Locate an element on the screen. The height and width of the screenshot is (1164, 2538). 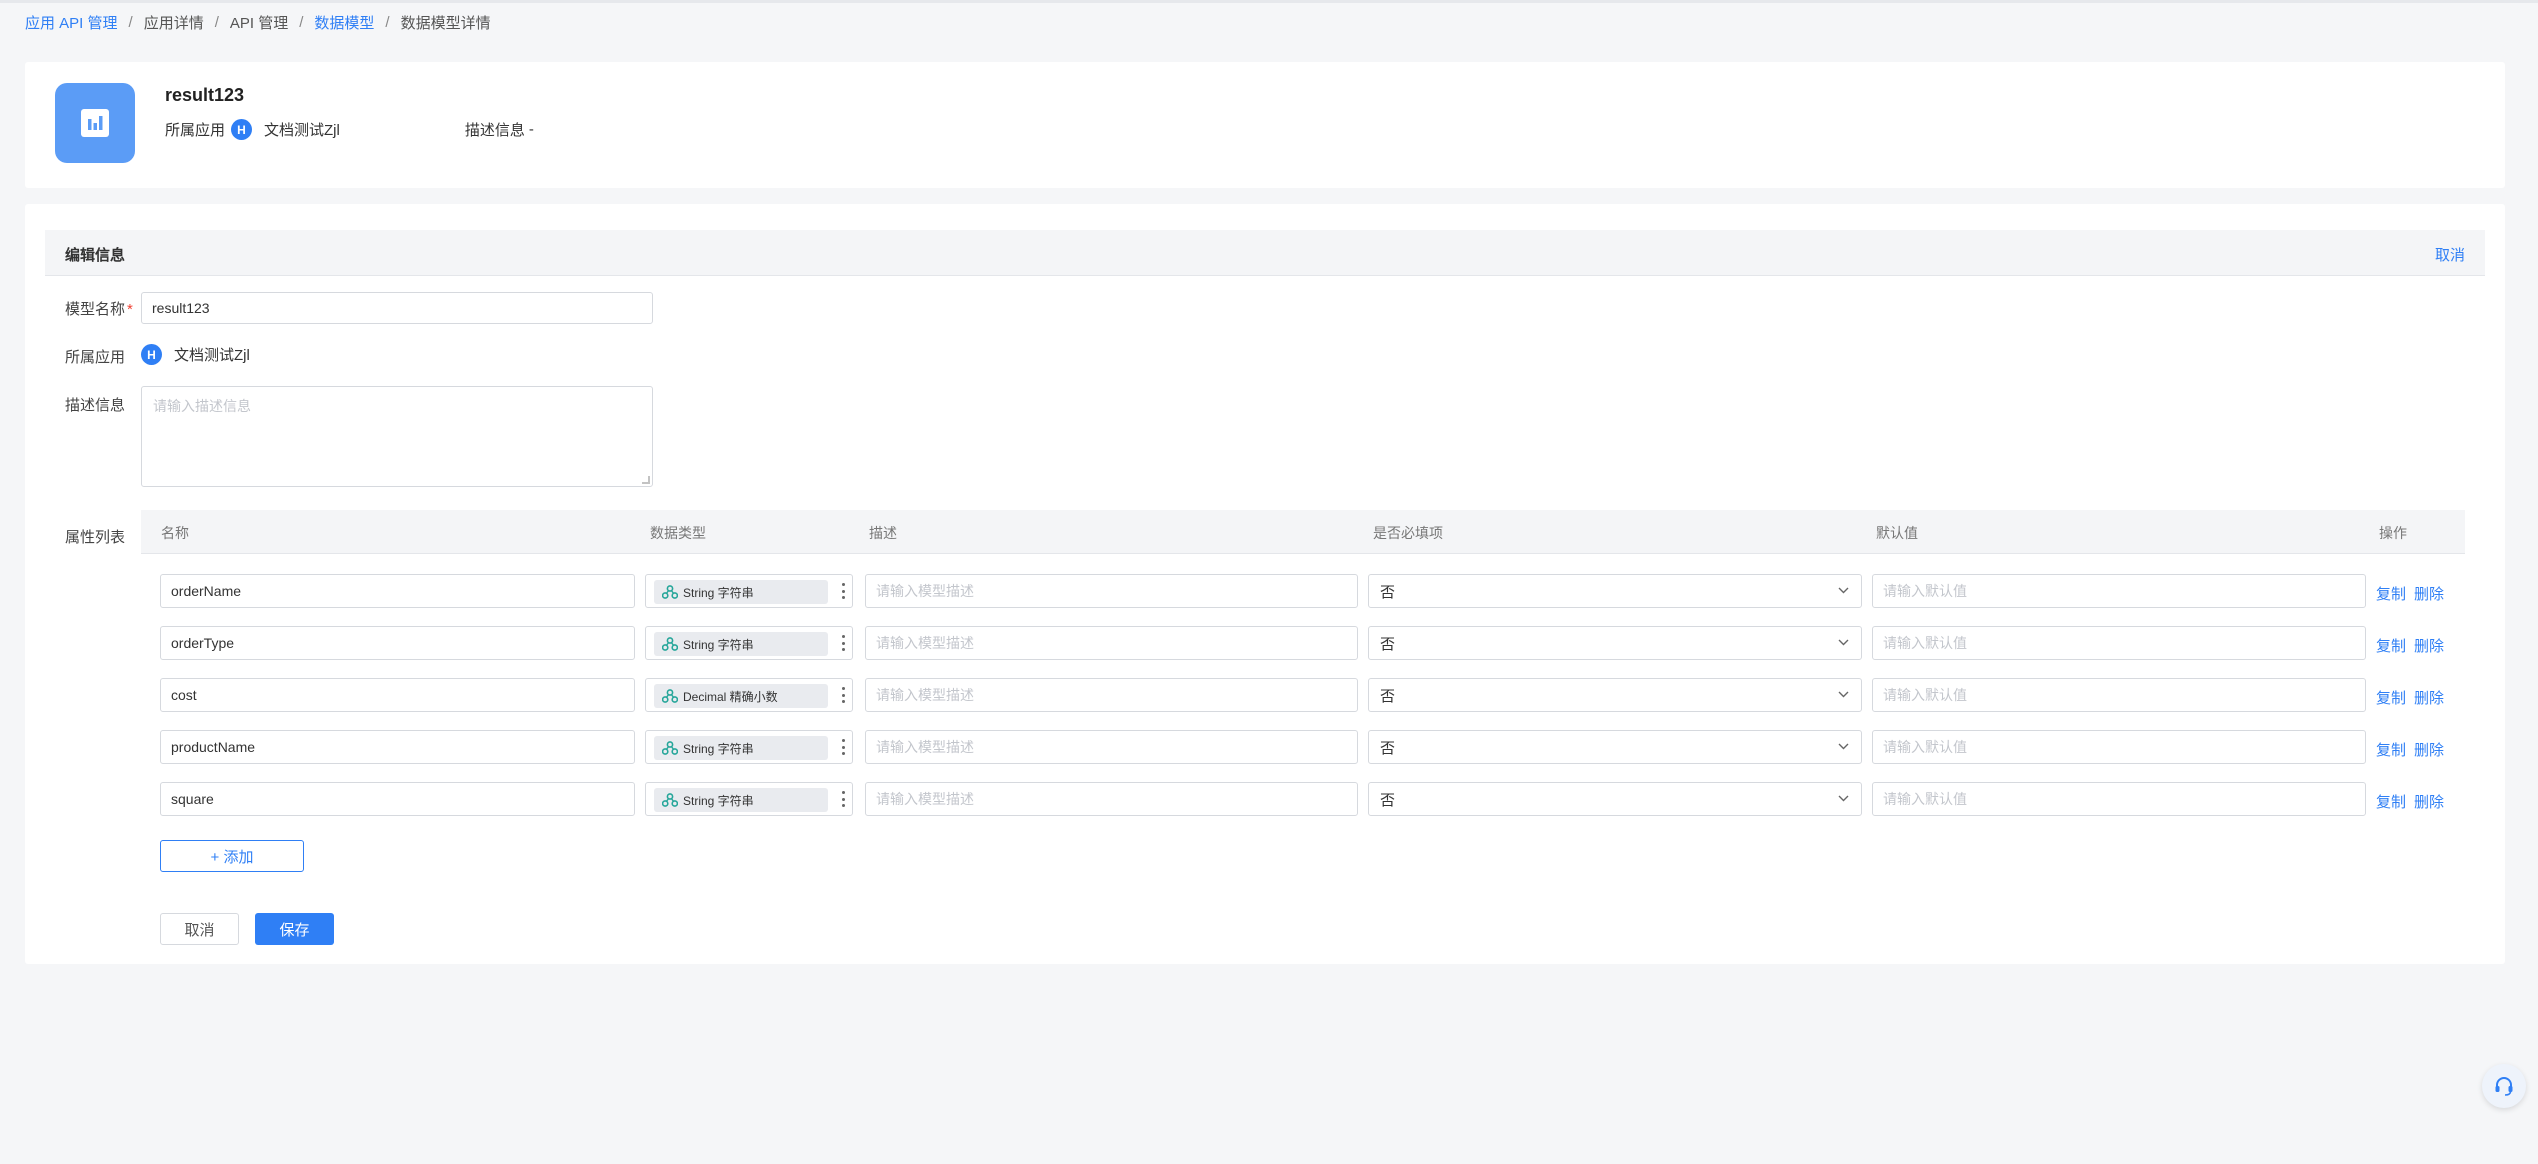
breadcrumb-current: 数据模型详情 is located at coordinates (445, 23).